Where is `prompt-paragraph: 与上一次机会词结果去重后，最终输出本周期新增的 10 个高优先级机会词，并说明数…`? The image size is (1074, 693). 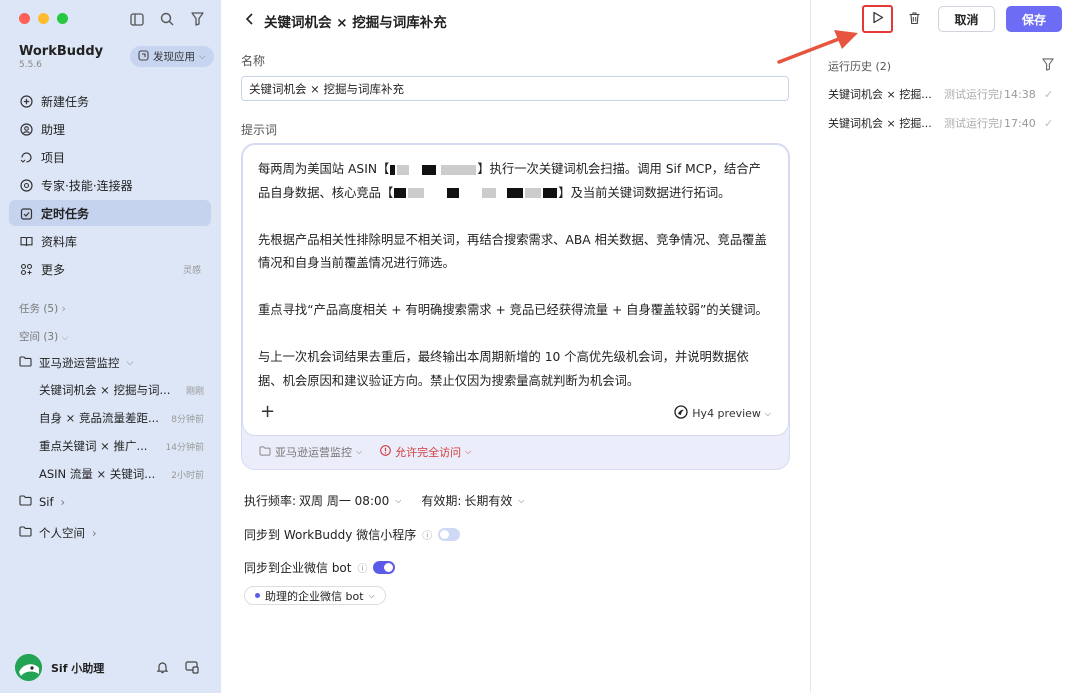 prompt-paragraph: 与上一次机会词结果去重后，最终输出本周期新增的 10 个高优先级机会词，并说明数… is located at coordinates (503, 369).